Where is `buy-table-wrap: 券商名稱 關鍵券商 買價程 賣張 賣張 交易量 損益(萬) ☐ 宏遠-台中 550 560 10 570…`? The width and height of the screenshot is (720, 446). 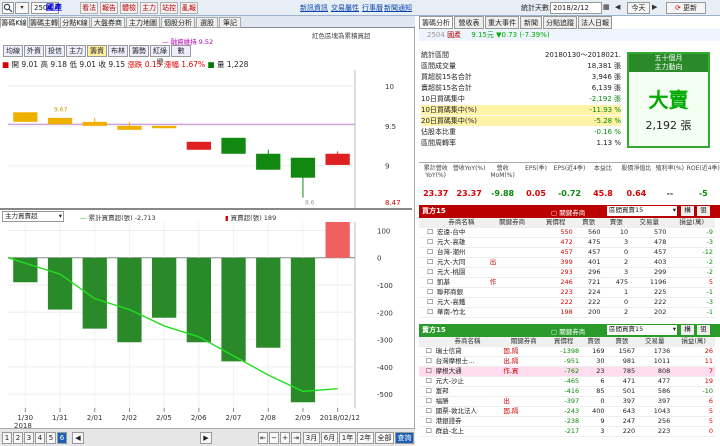 buy-table-wrap: 券商名稱 關鍵券商 買價程 賣張 賣張 交易量 損益(萬) ☐ 宏遠-台中 550 560 10 570… is located at coordinates (569, 271).